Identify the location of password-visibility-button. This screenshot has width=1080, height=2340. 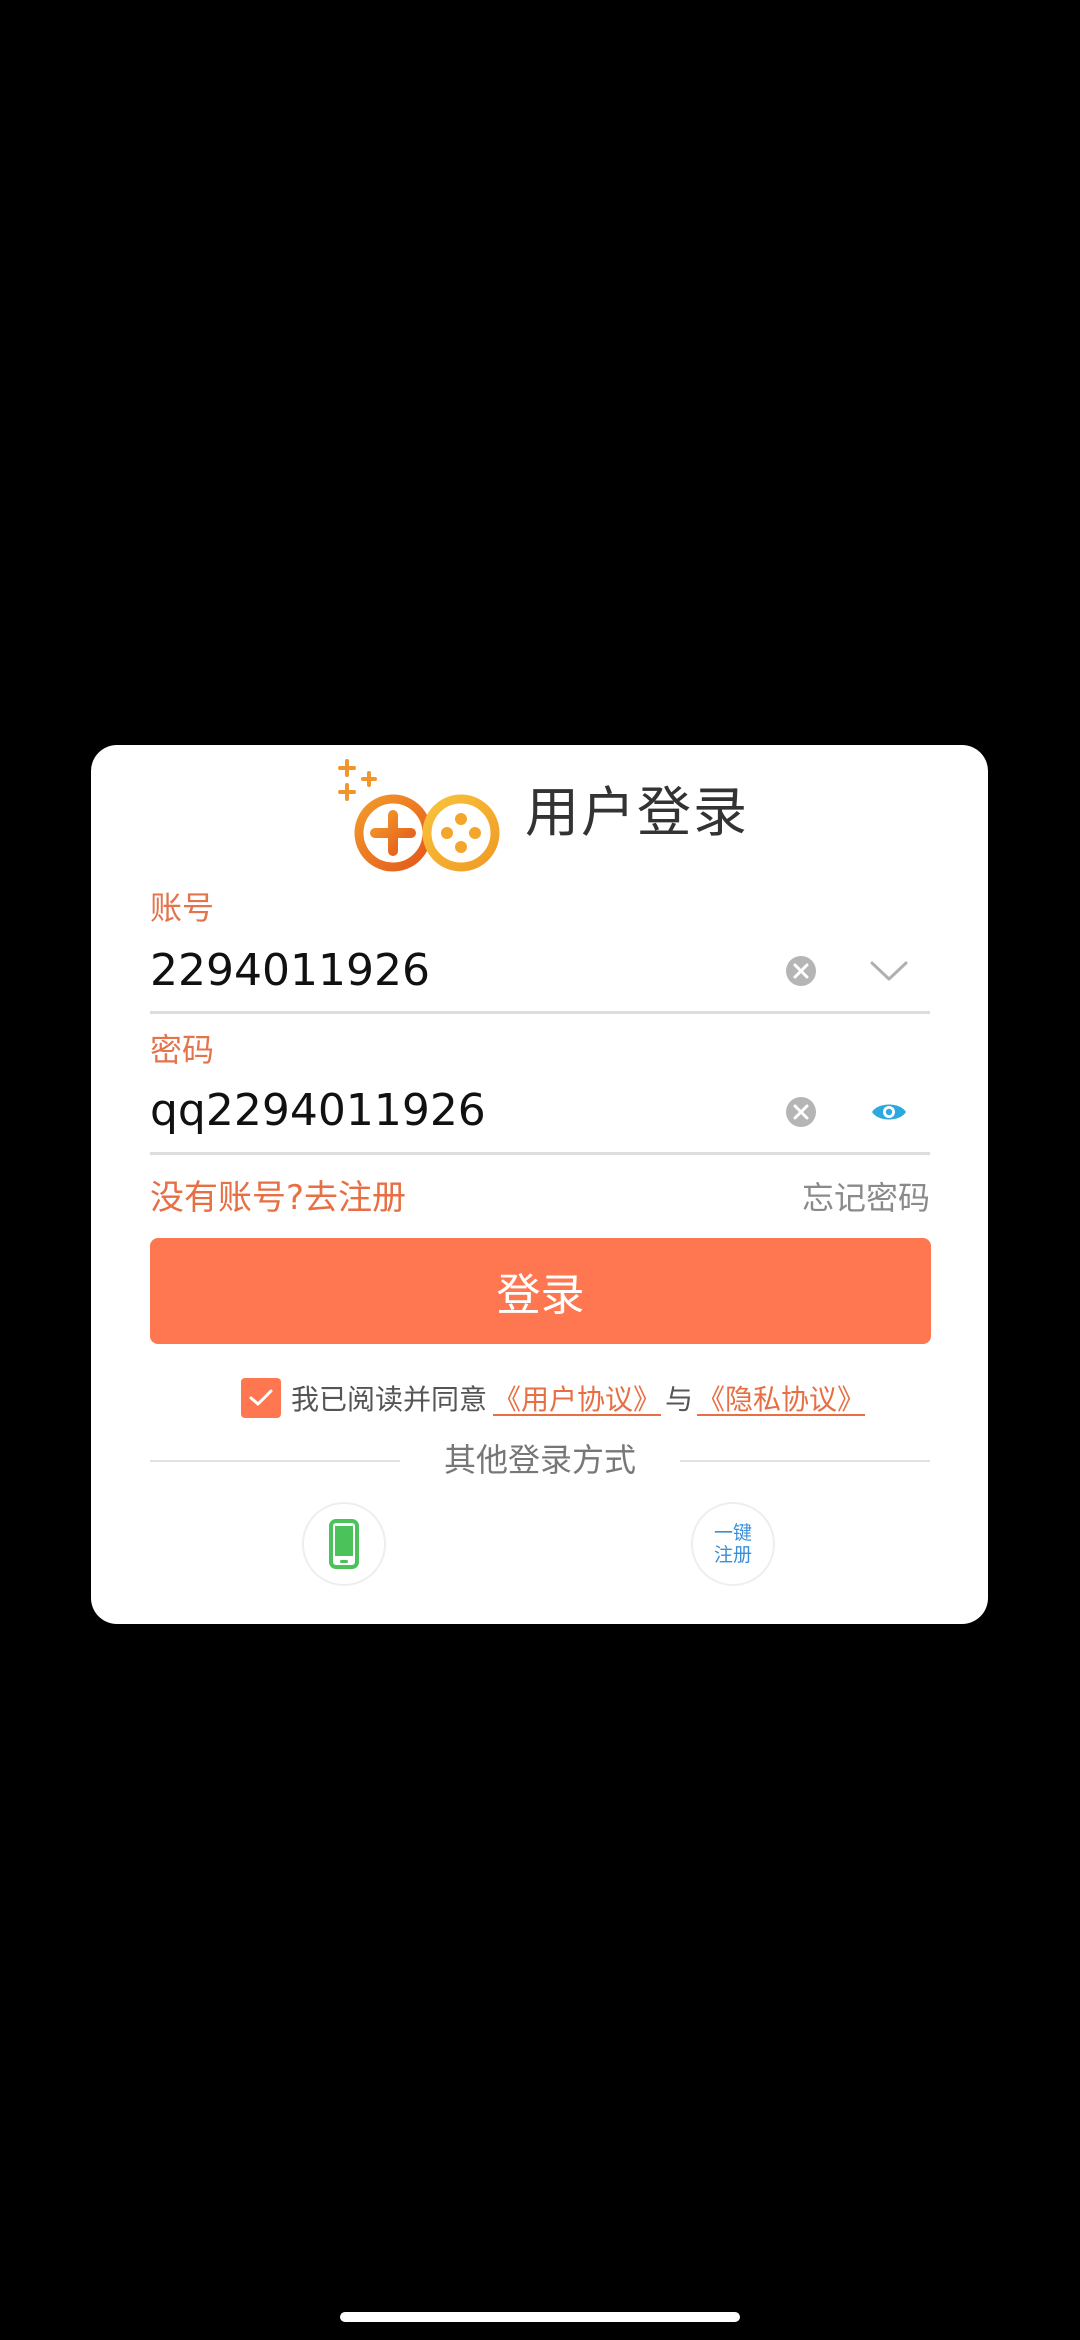
(889, 1112).